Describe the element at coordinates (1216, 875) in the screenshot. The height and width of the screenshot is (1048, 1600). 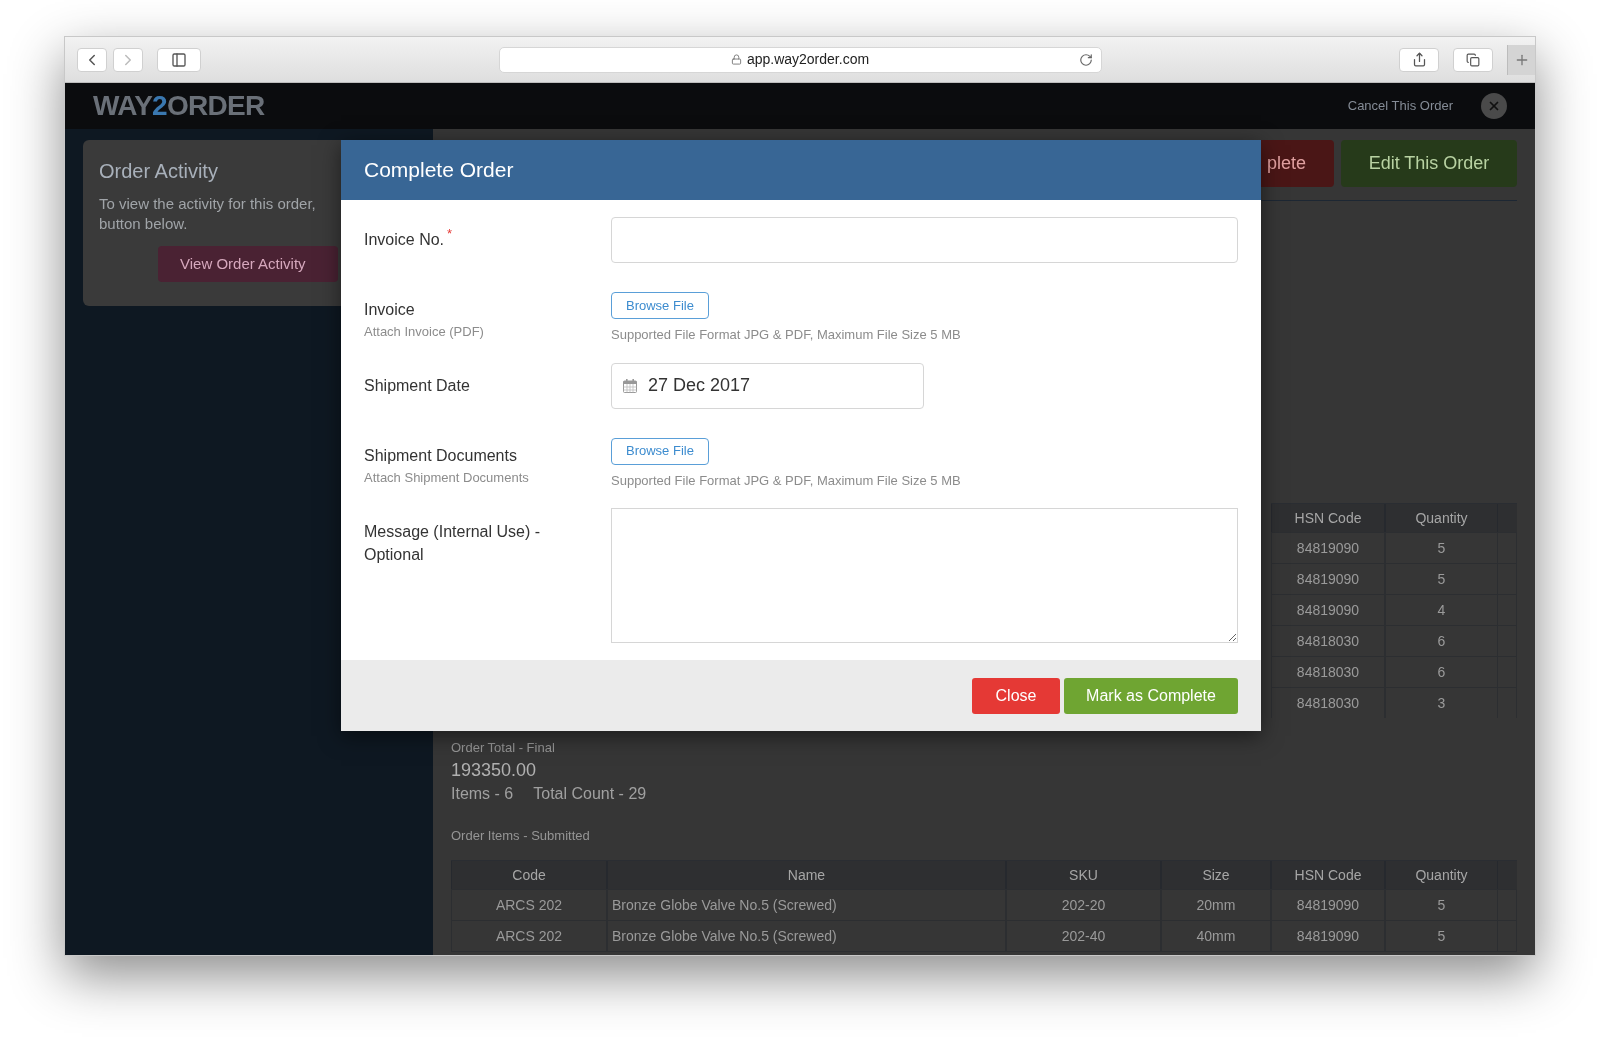
I see `column-header: Size` at that location.